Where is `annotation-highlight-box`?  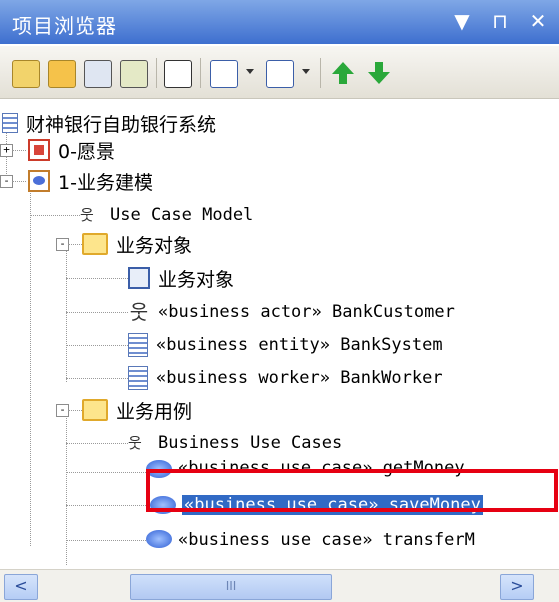
annotation-highlight-box is located at coordinates (352, 490).